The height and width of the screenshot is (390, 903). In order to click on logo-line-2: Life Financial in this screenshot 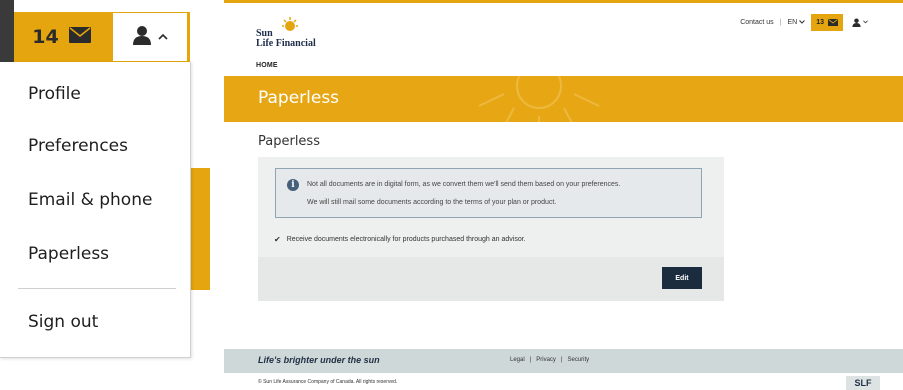, I will do `click(286, 43)`.